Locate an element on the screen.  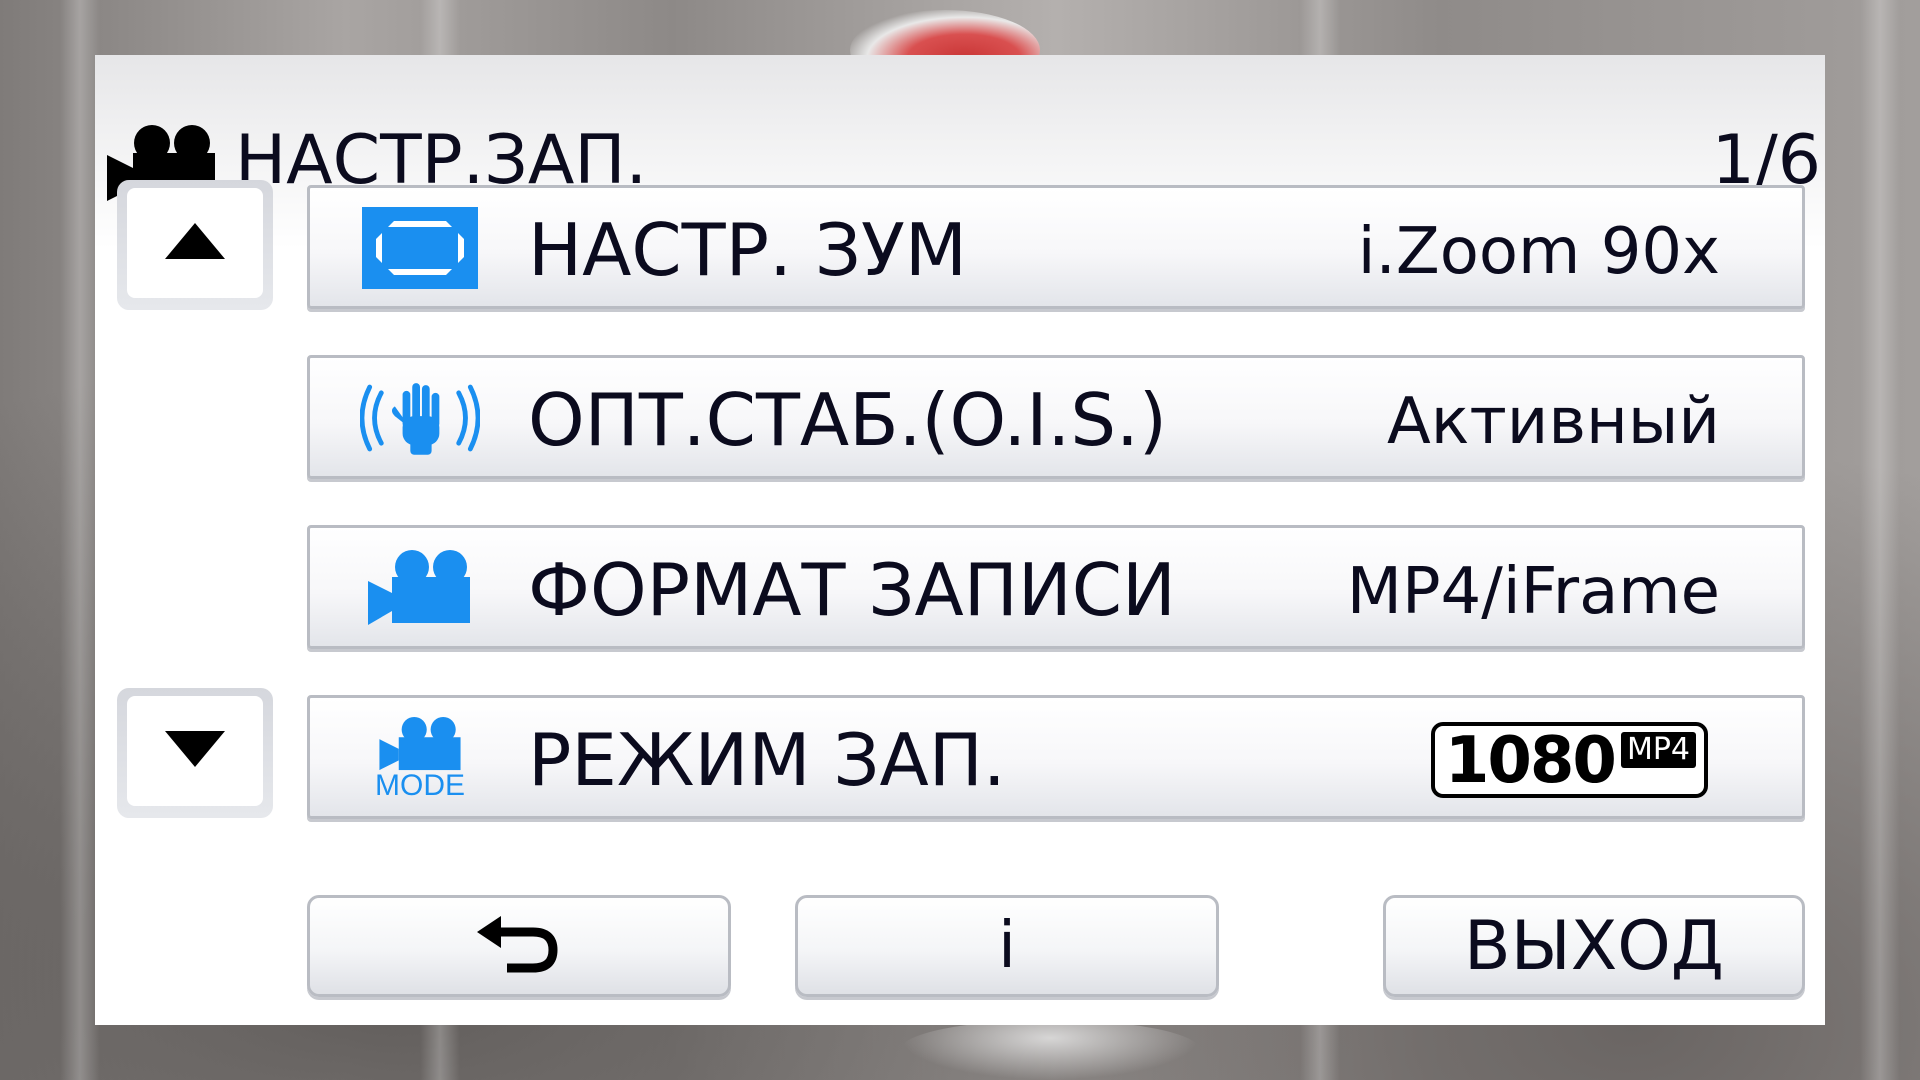
triangle-up-icon is located at coordinates (195, 243).